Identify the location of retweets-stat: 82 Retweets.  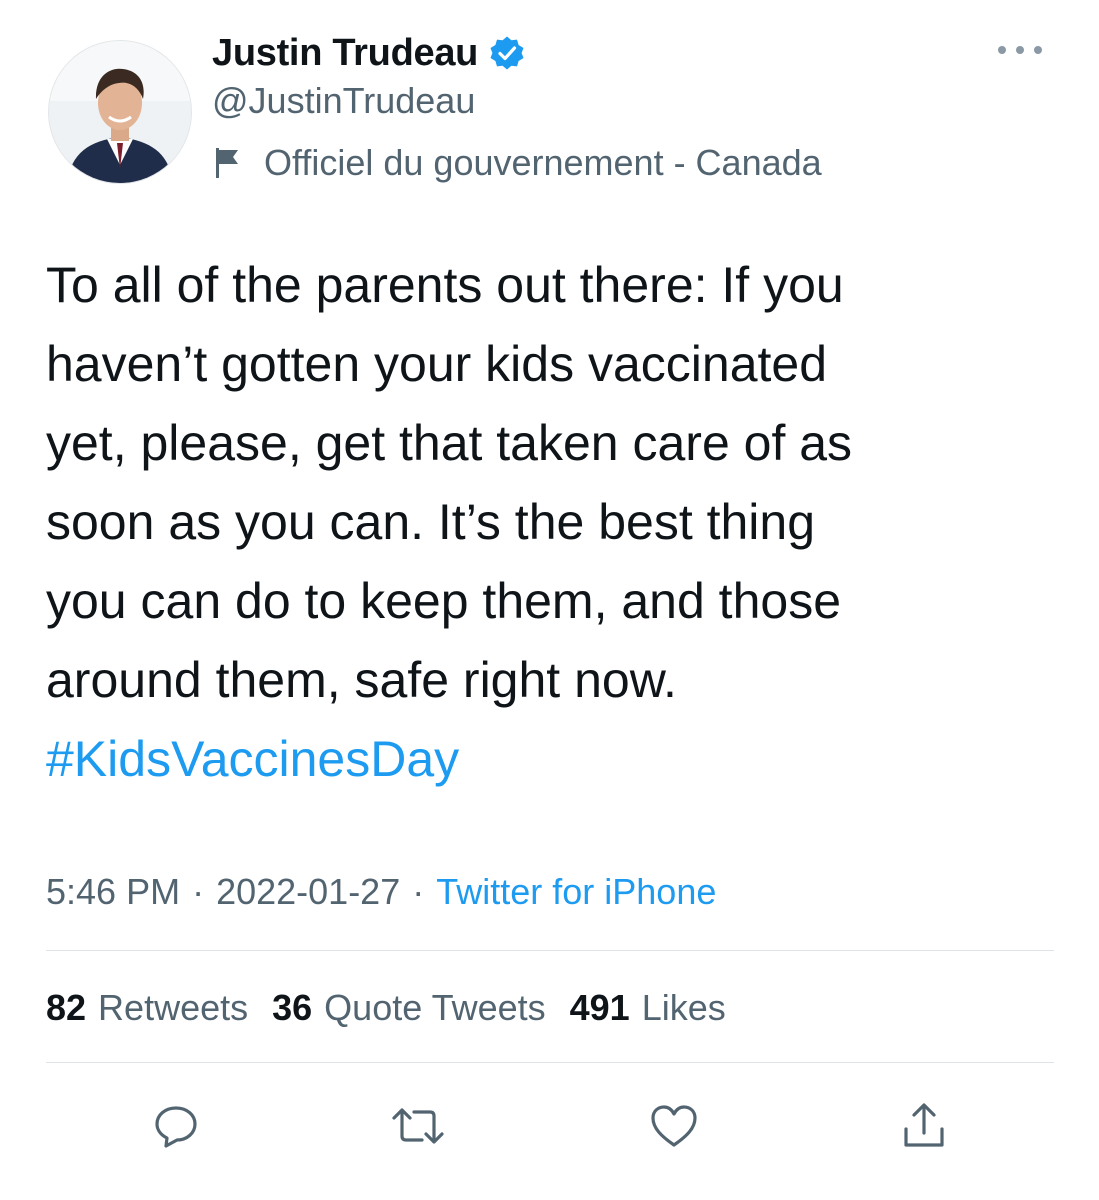
(147, 1008).